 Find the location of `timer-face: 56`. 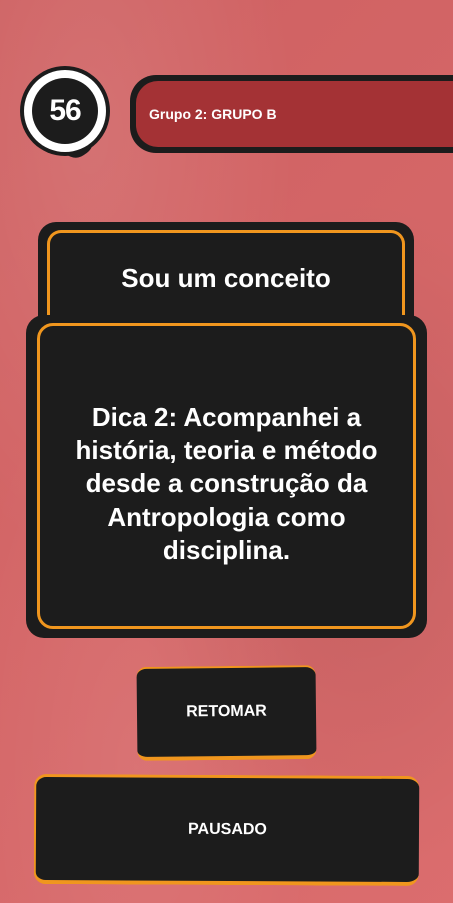

timer-face: 56 is located at coordinates (65, 111).